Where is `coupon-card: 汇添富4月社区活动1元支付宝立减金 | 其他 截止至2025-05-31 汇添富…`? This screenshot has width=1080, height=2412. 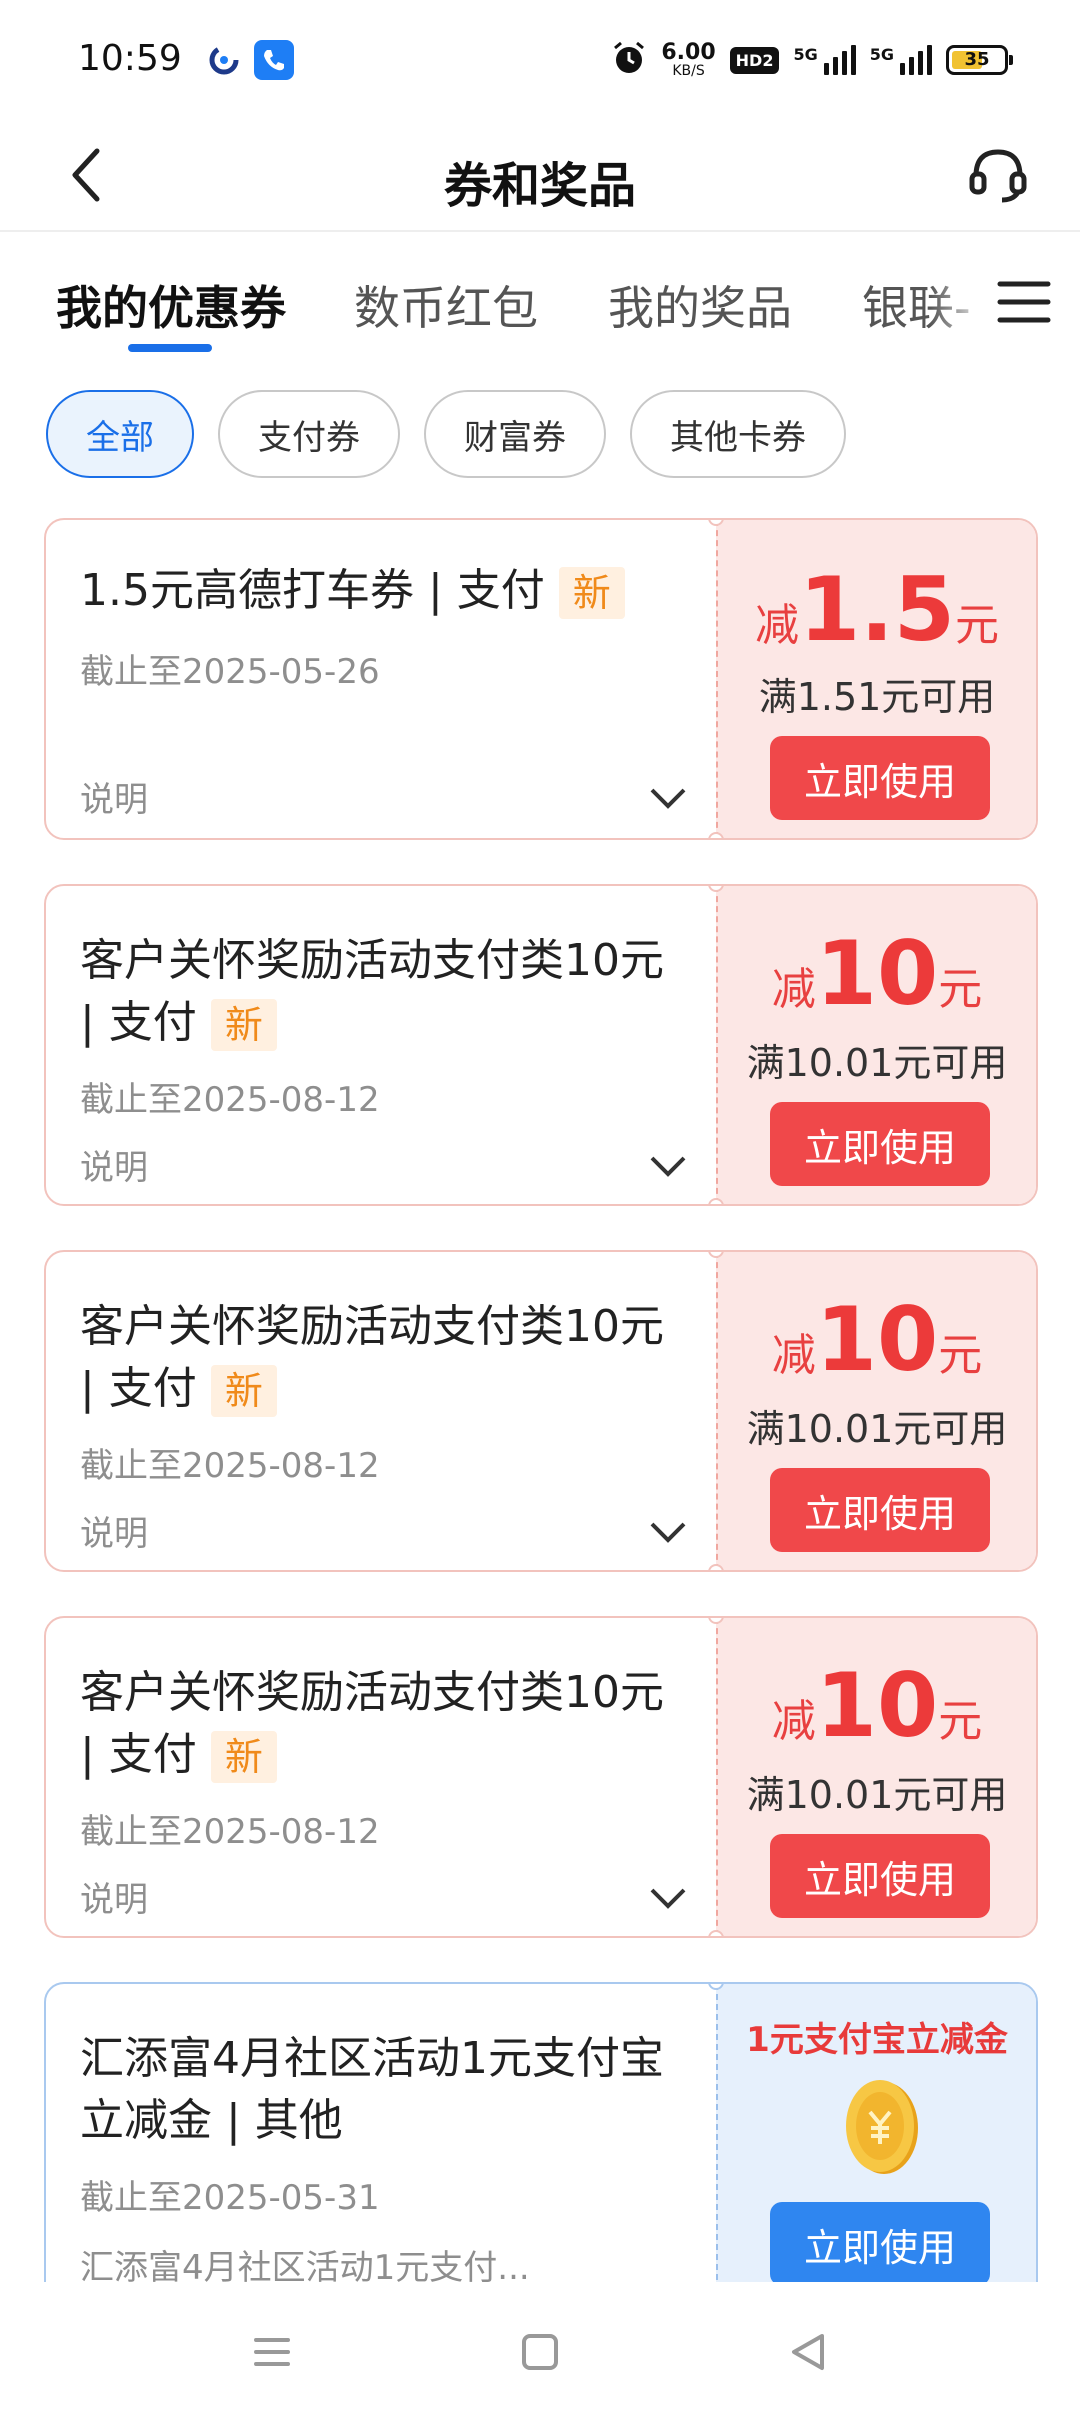 coupon-card: 汇添富4月社区活动1元支付宝立减金 | 其他 截止至2025-05-31 汇添富… is located at coordinates (541, 2147).